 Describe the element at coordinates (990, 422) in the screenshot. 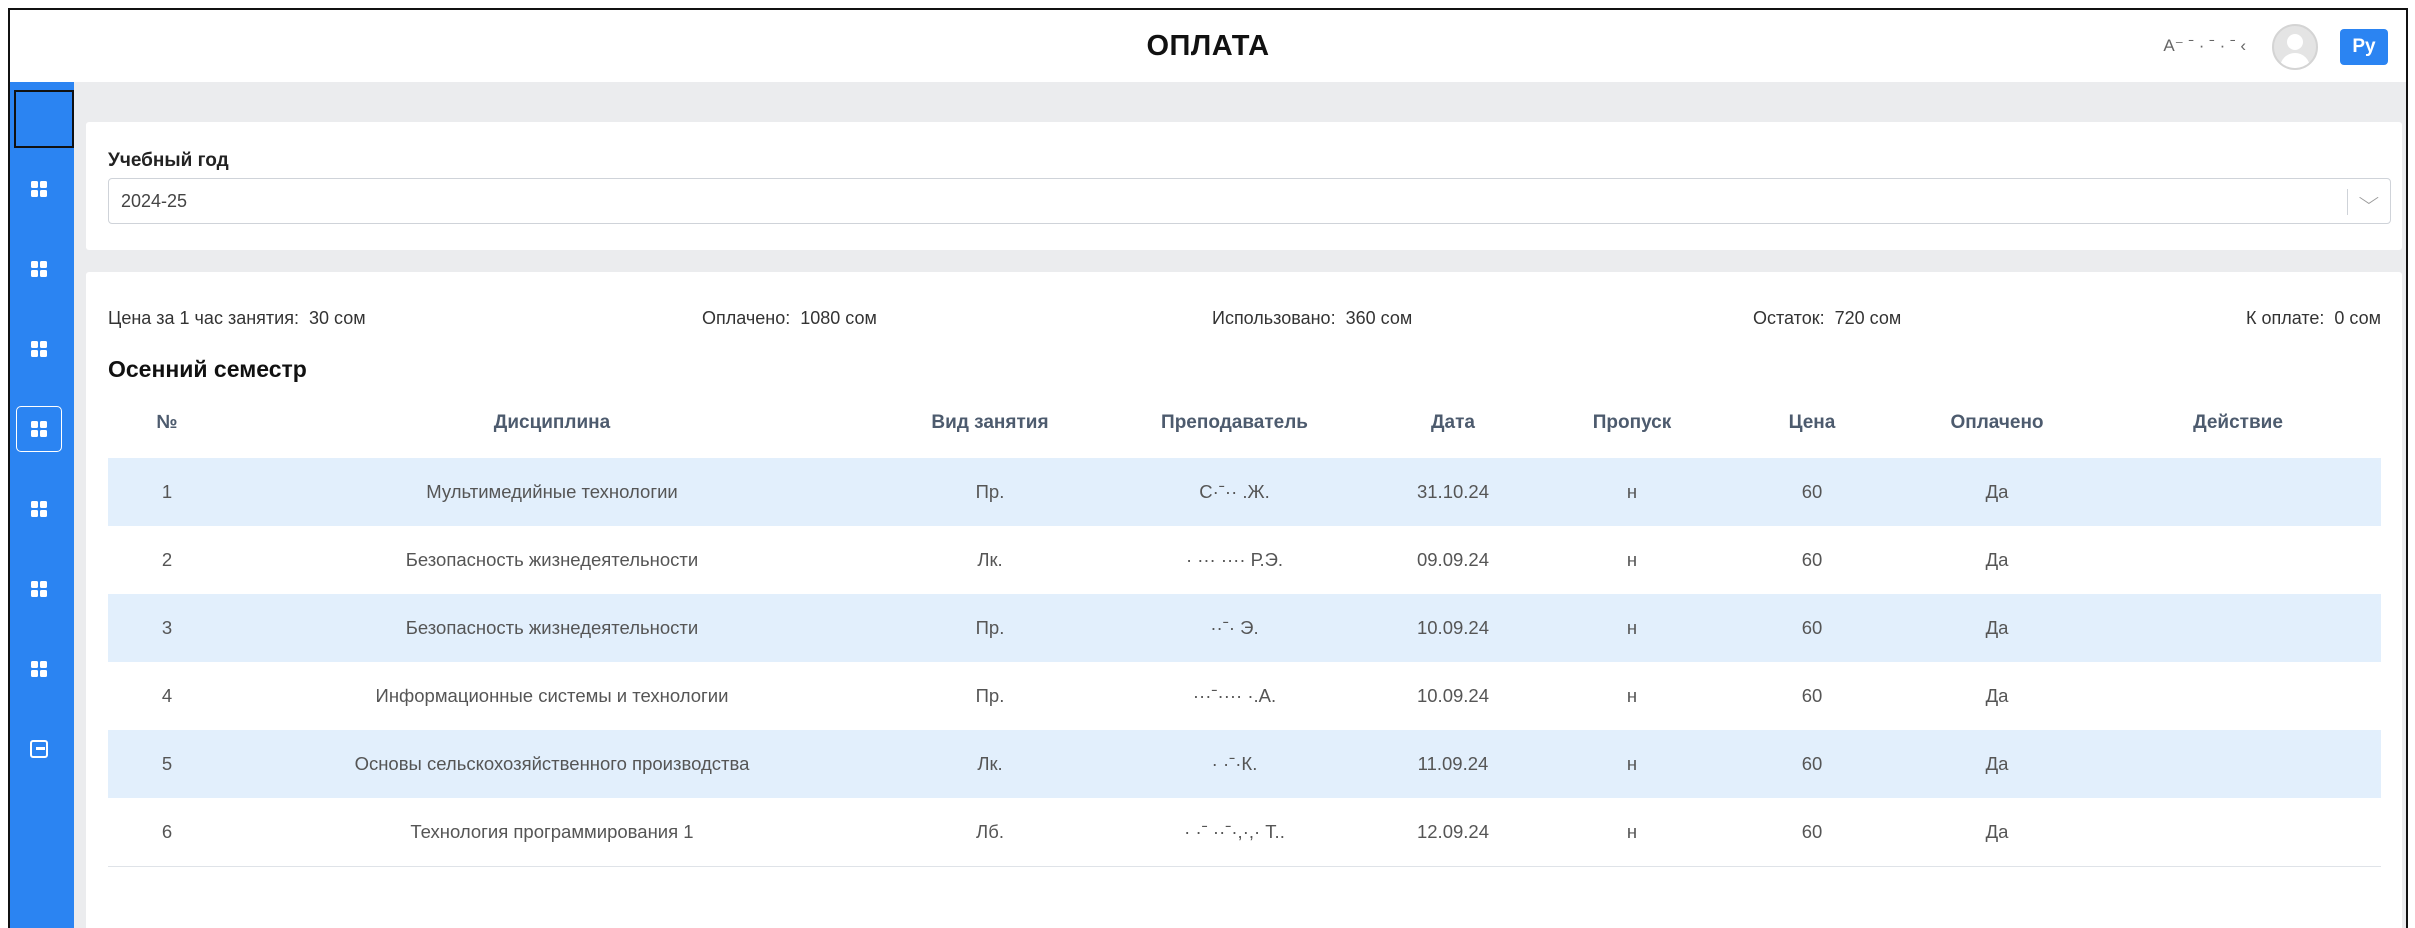

I see `col-header-class-type: Вид занятия` at that location.